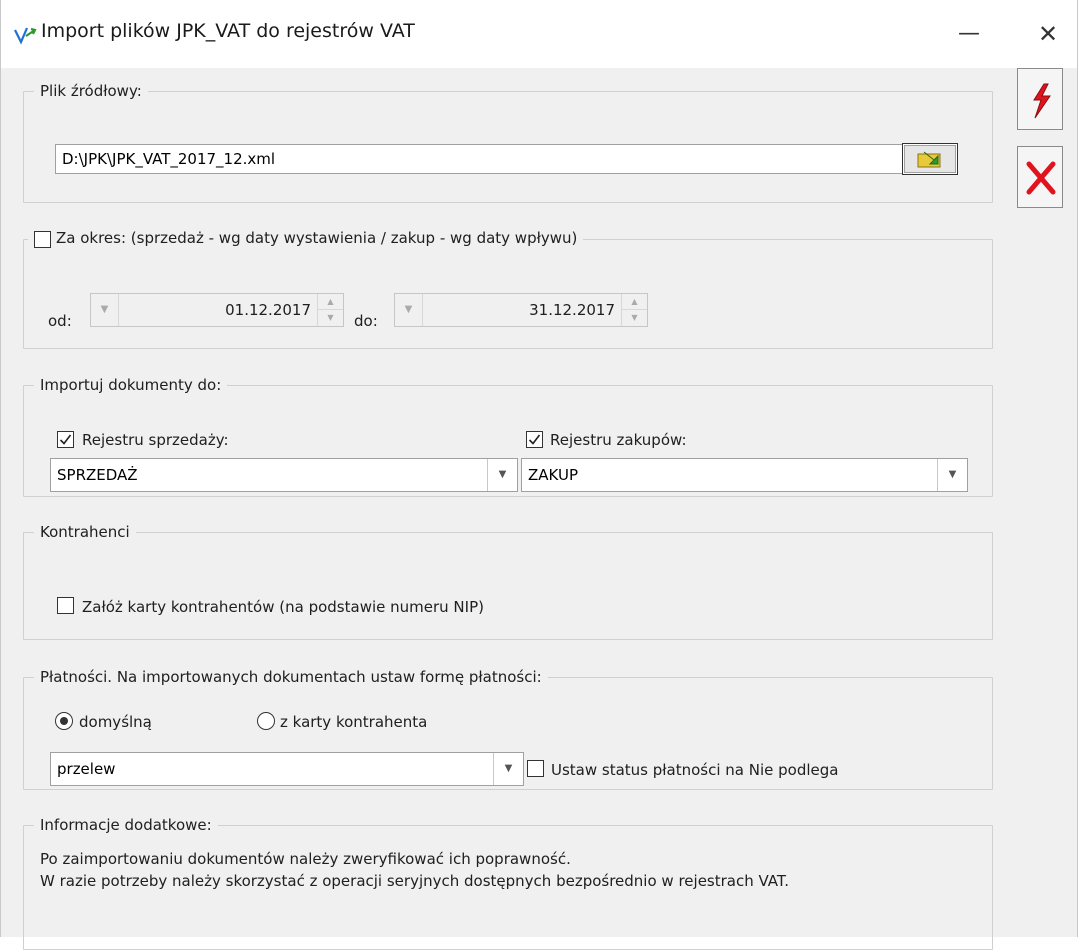  What do you see at coordinates (409, 310) in the screenshot?
I see `date-to-dropdown-icon: ▼` at bounding box center [409, 310].